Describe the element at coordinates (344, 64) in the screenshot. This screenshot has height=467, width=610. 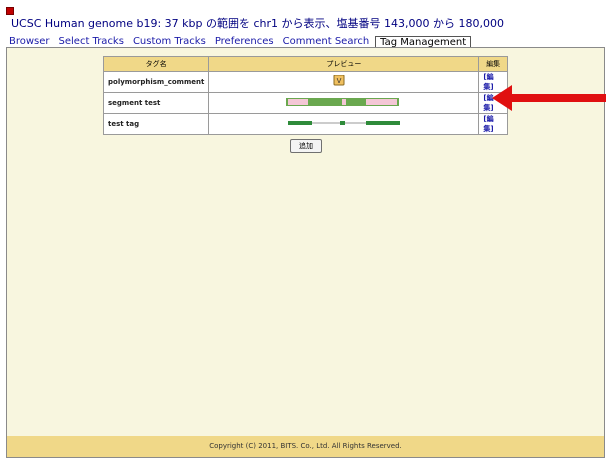
I see `column-header-preview: プレビュー` at that location.